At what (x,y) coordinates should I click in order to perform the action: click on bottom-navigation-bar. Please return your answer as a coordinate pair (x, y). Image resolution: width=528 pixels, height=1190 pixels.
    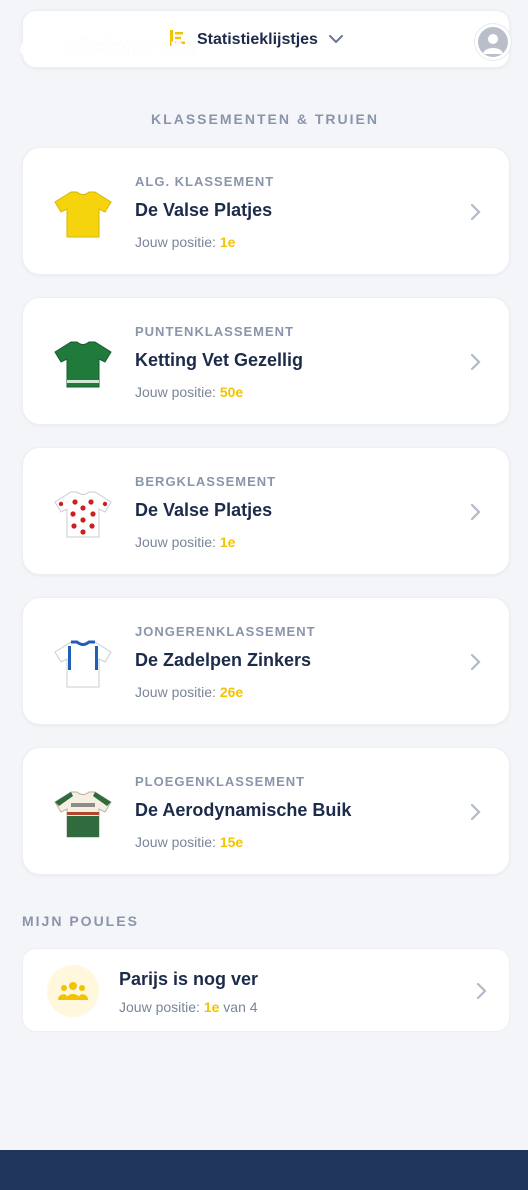
    Looking at the image, I should click on (264, 1170).